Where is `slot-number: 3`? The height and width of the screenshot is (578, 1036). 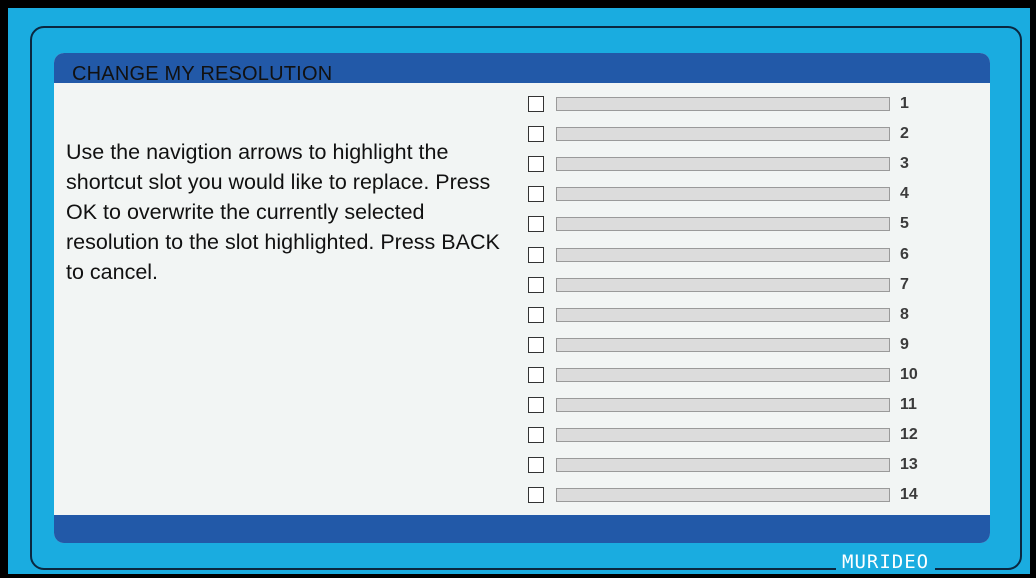 slot-number: 3 is located at coordinates (904, 164).